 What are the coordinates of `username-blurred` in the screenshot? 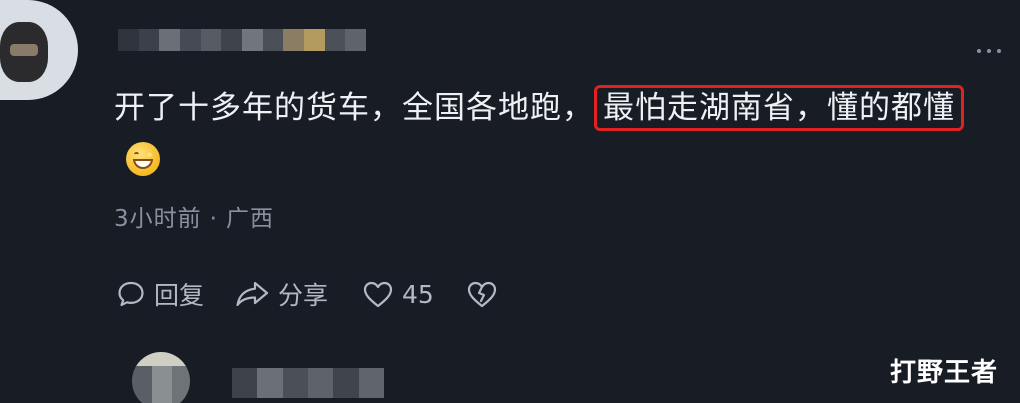 It's located at (242, 40).